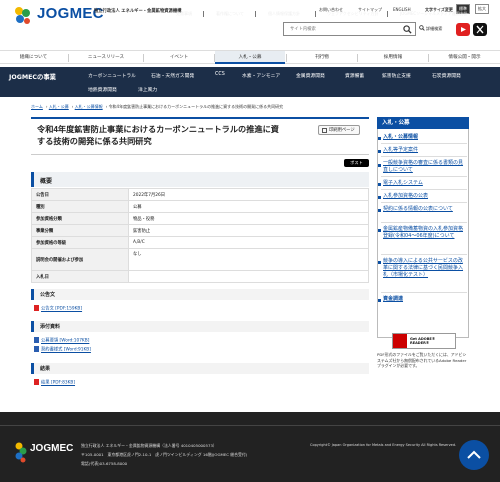 The width and height of the screenshot is (500, 482). I want to click on subnav-link-hydrogen: 水素・アンモニア, so click(261, 75).